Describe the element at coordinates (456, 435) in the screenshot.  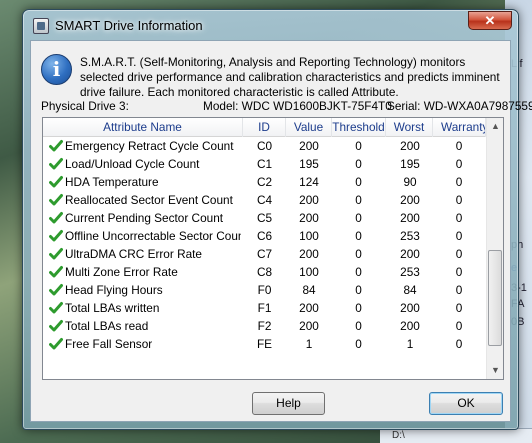
I see `background-bar: D:\` at that location.